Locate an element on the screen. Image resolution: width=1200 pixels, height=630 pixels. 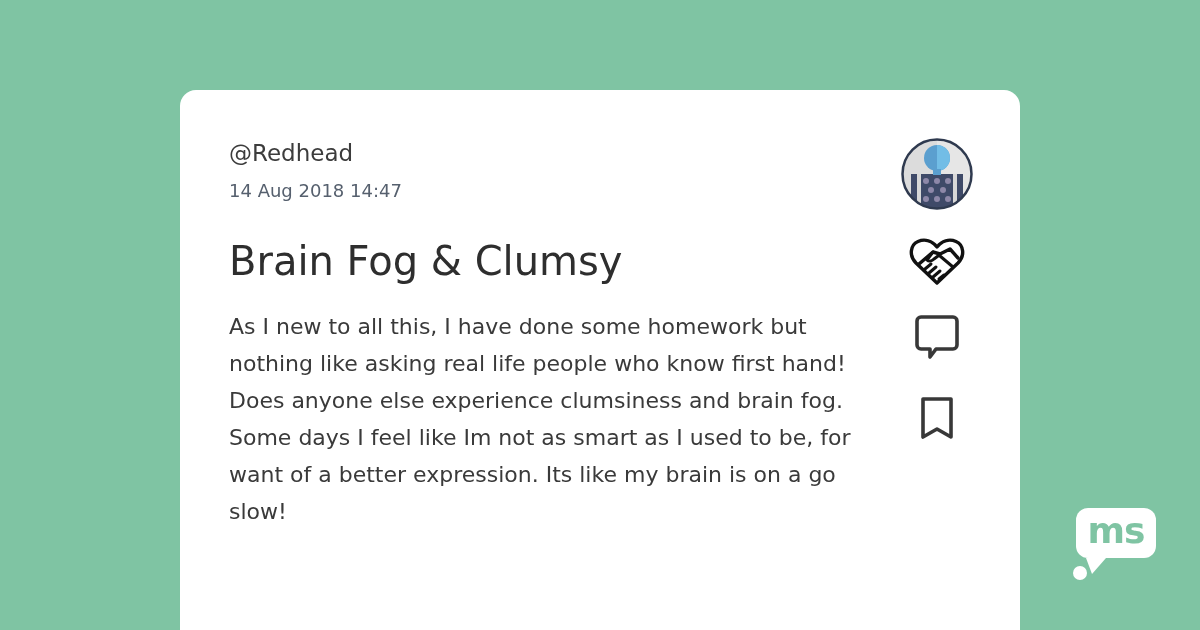
handshake-heart-icon is located at coordinates (937, 262).